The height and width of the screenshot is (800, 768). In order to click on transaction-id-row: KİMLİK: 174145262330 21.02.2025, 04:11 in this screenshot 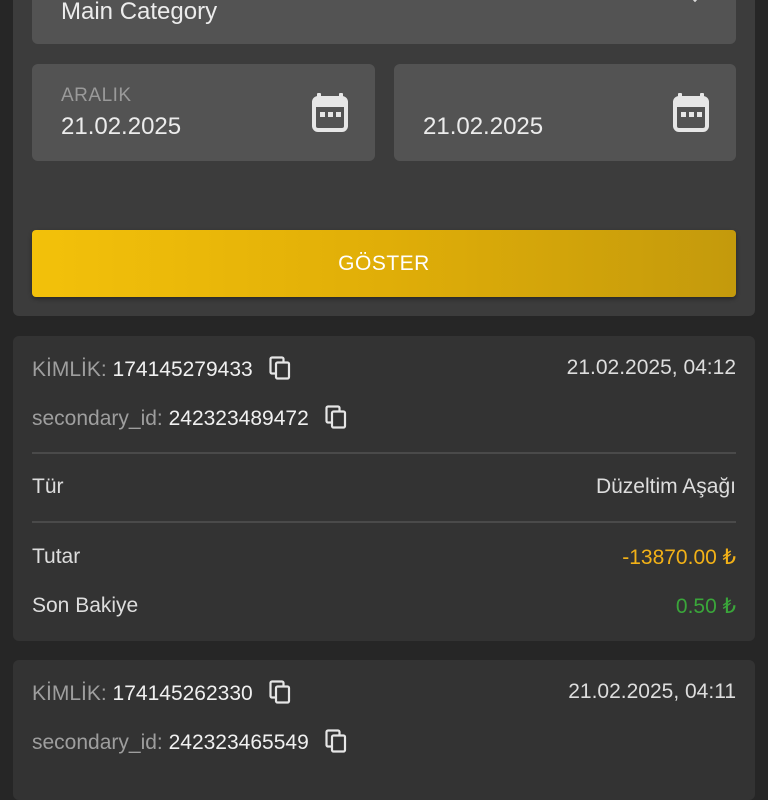, I will do `click(384, 695)`.